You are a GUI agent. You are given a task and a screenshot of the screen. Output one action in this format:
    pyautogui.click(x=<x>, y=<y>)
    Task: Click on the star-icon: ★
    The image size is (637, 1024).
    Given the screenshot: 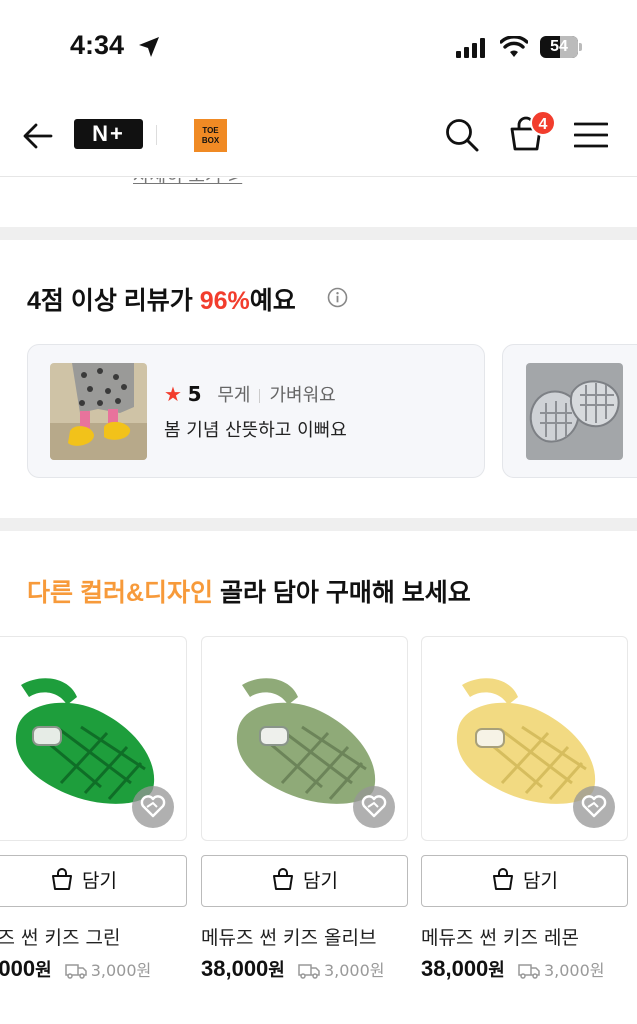 What is the action you would take?
    pyautogui.click(x=173, y=394)
    